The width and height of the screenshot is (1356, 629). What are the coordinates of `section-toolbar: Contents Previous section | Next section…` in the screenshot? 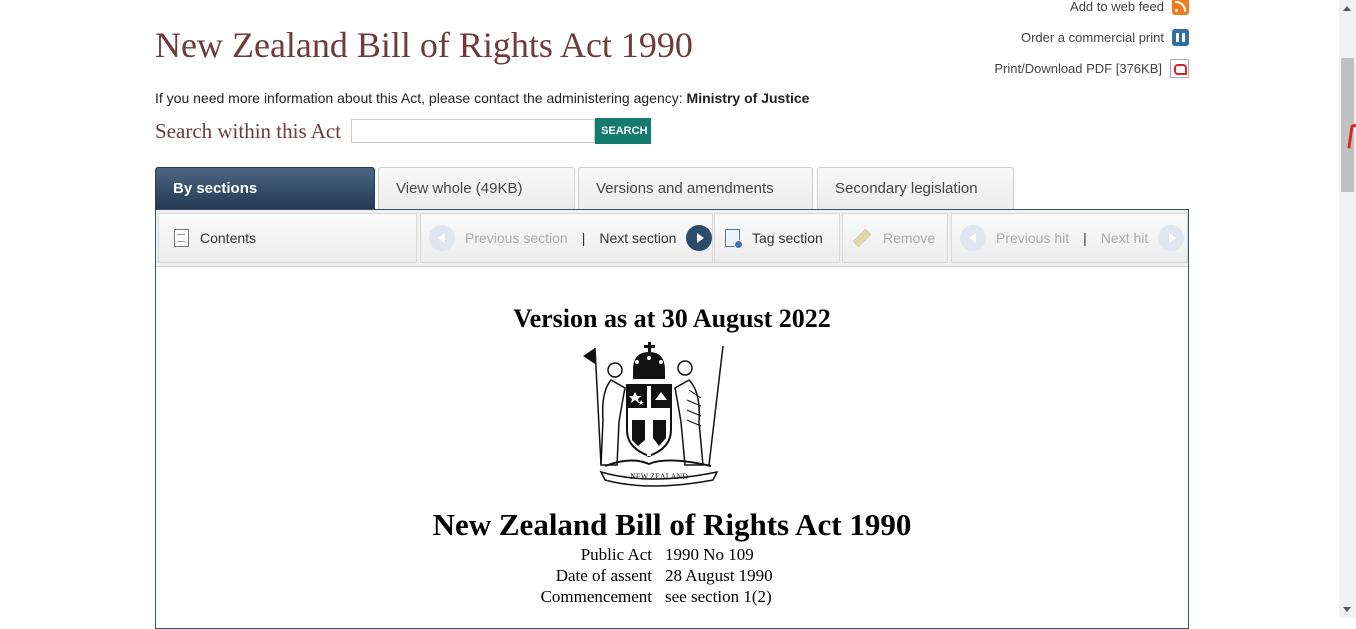 It's located at (672, 238).